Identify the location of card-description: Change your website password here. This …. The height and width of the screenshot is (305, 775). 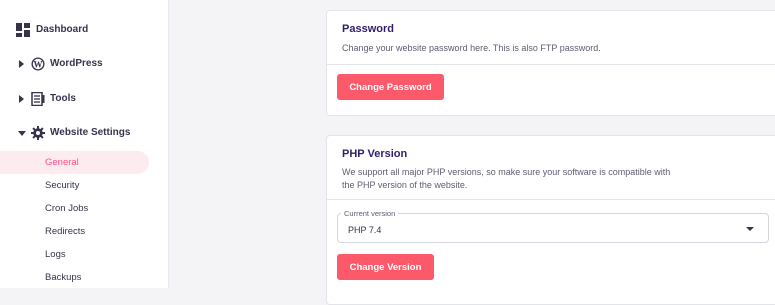
(471, 48).